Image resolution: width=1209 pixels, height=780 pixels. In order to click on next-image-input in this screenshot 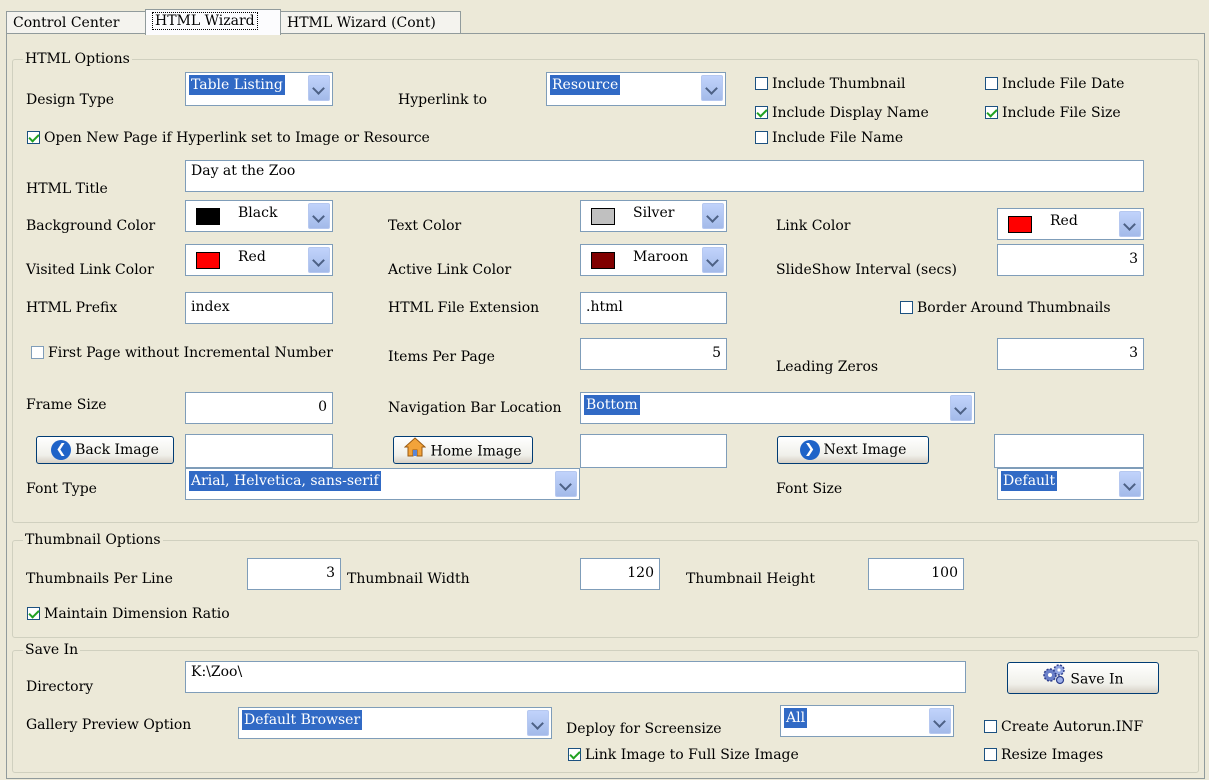, I will do `click(1069, 451)`.